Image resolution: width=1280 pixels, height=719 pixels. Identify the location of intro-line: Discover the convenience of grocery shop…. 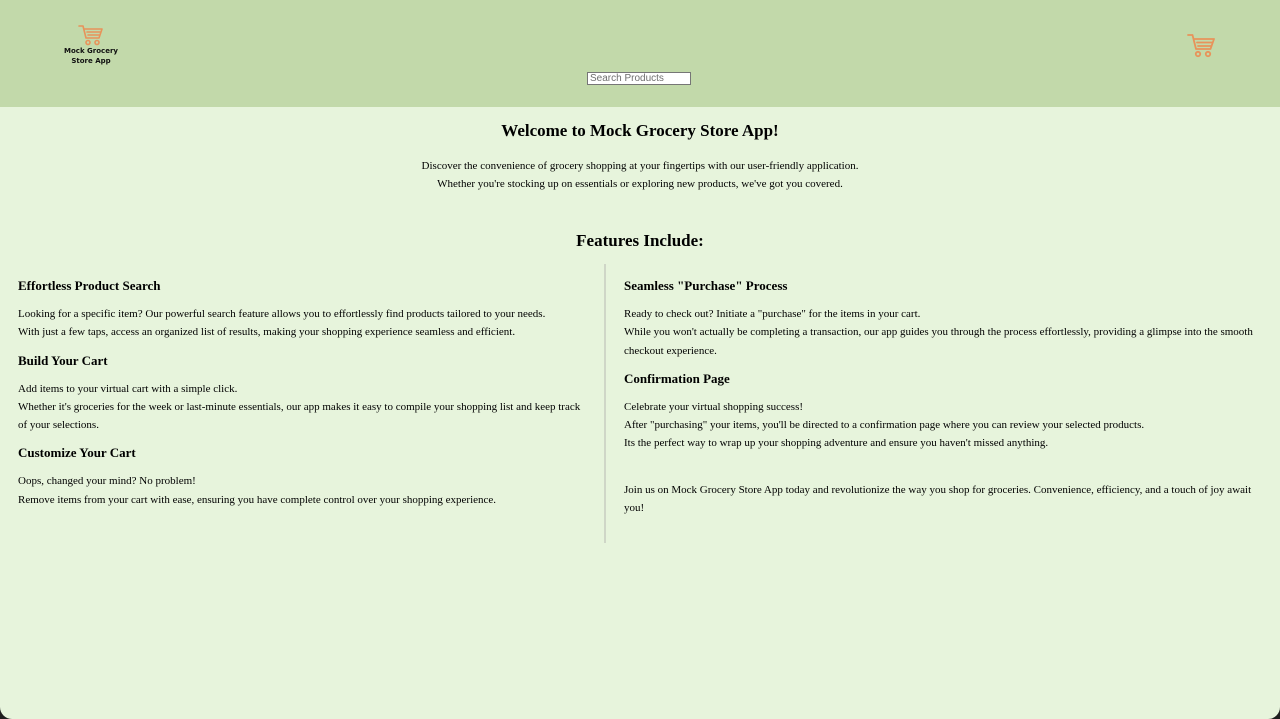
(640, 166).